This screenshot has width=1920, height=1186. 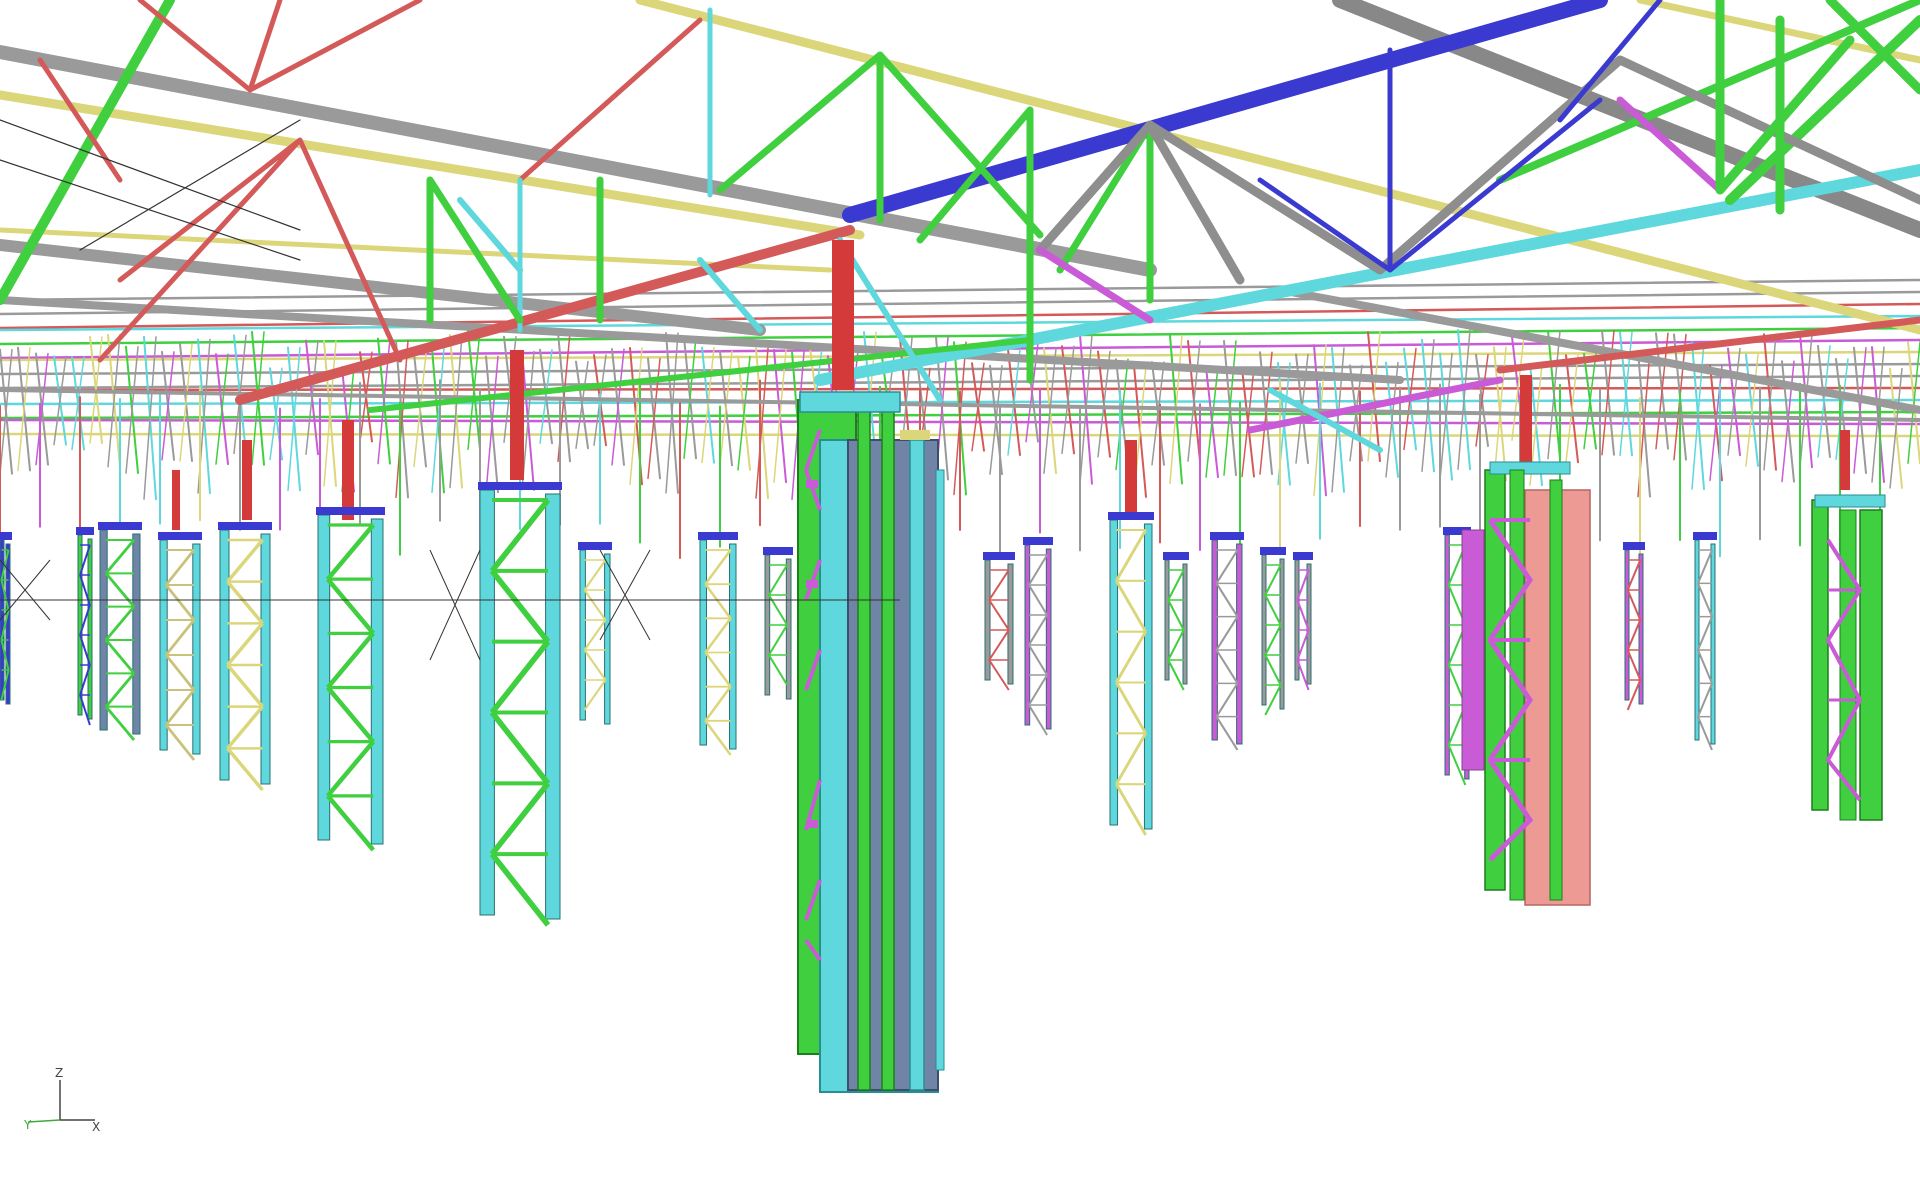 I want to click on z-axis-label: Z, so click(x=59, y=1073).